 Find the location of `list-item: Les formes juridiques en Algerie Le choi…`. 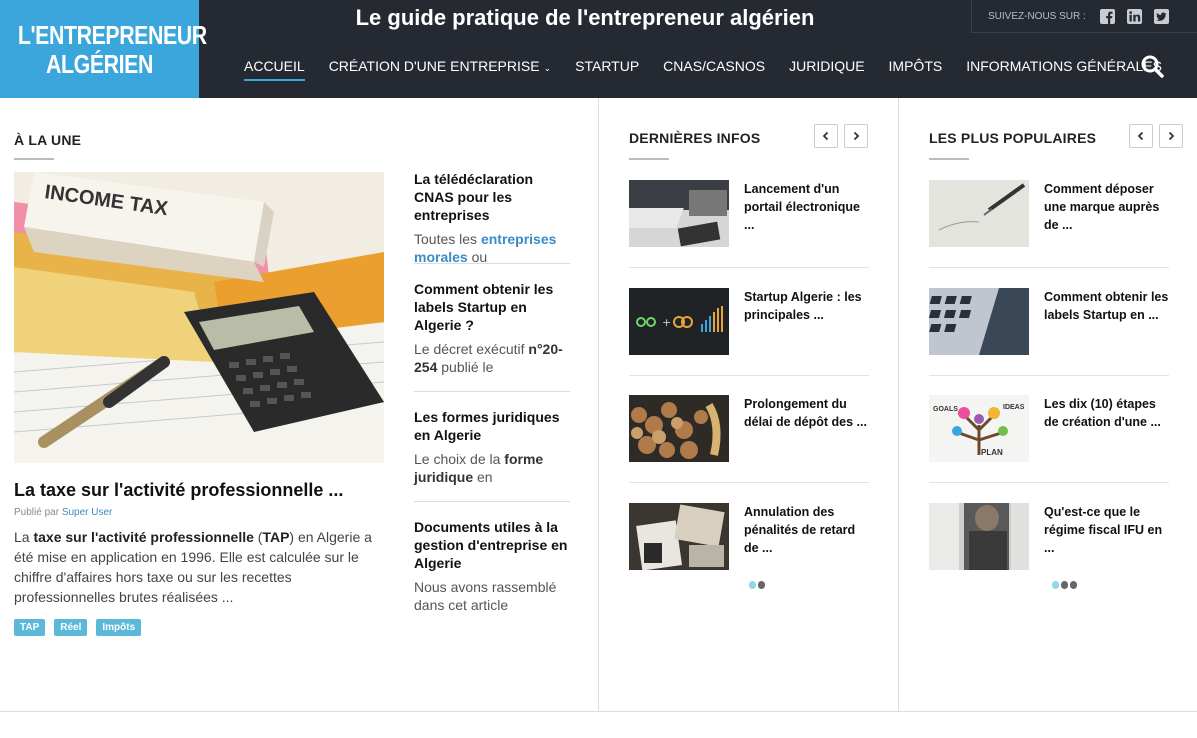

list-item: Les formes juridiques en Algerie Le choi… is located at coordinates (492, 447).